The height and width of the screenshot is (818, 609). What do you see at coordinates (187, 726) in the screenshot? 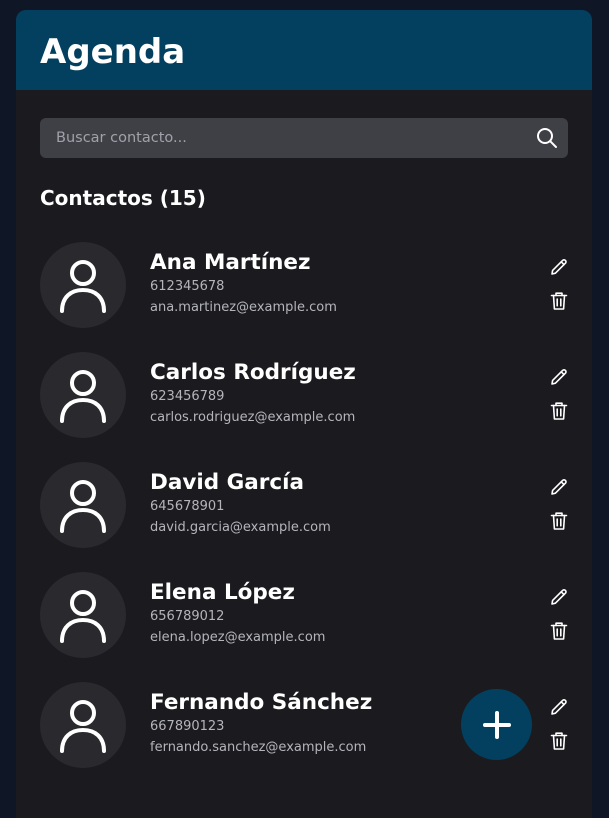
I see `contact-phone: 667890123` at bounding box center [187, 726].